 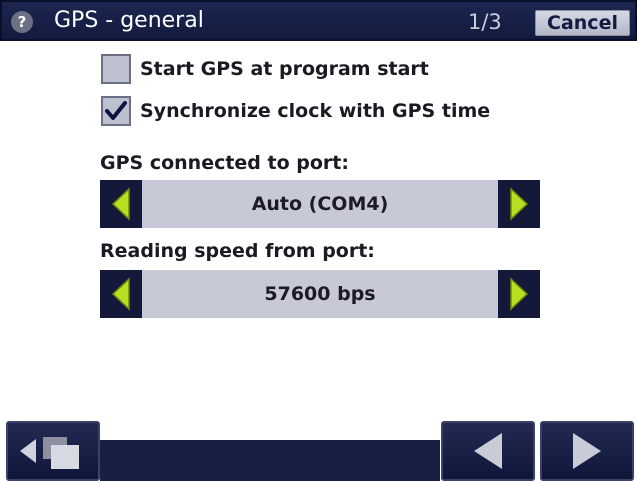 I want to click on port-value: Auto (COM4), so click(x=320, y=204).